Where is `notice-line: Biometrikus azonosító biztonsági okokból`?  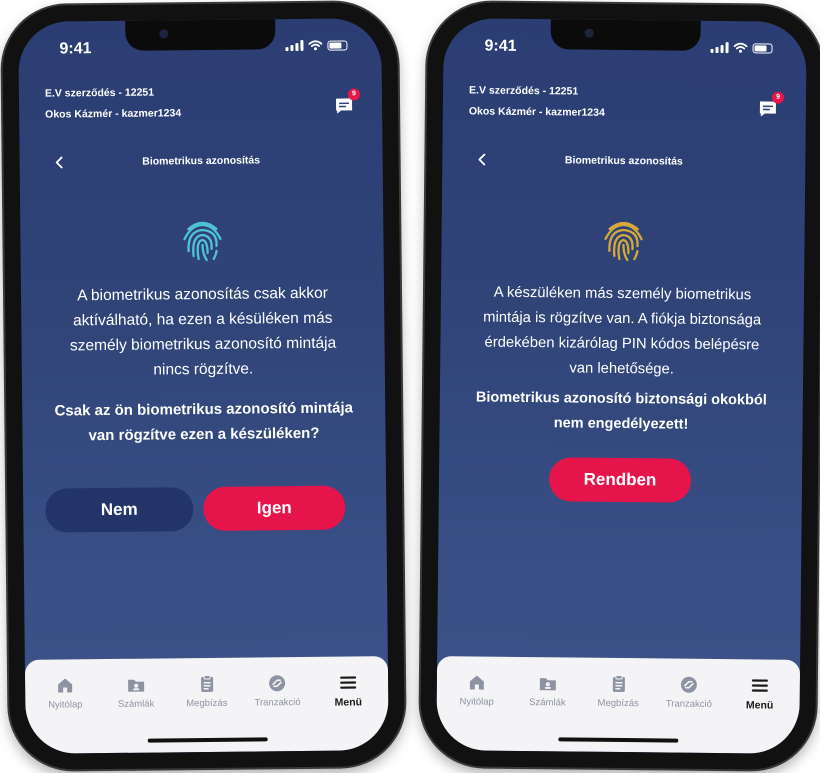 notice-line: Biometrikus azonosító biztonsági okokból is located at coordinates (621, 399).